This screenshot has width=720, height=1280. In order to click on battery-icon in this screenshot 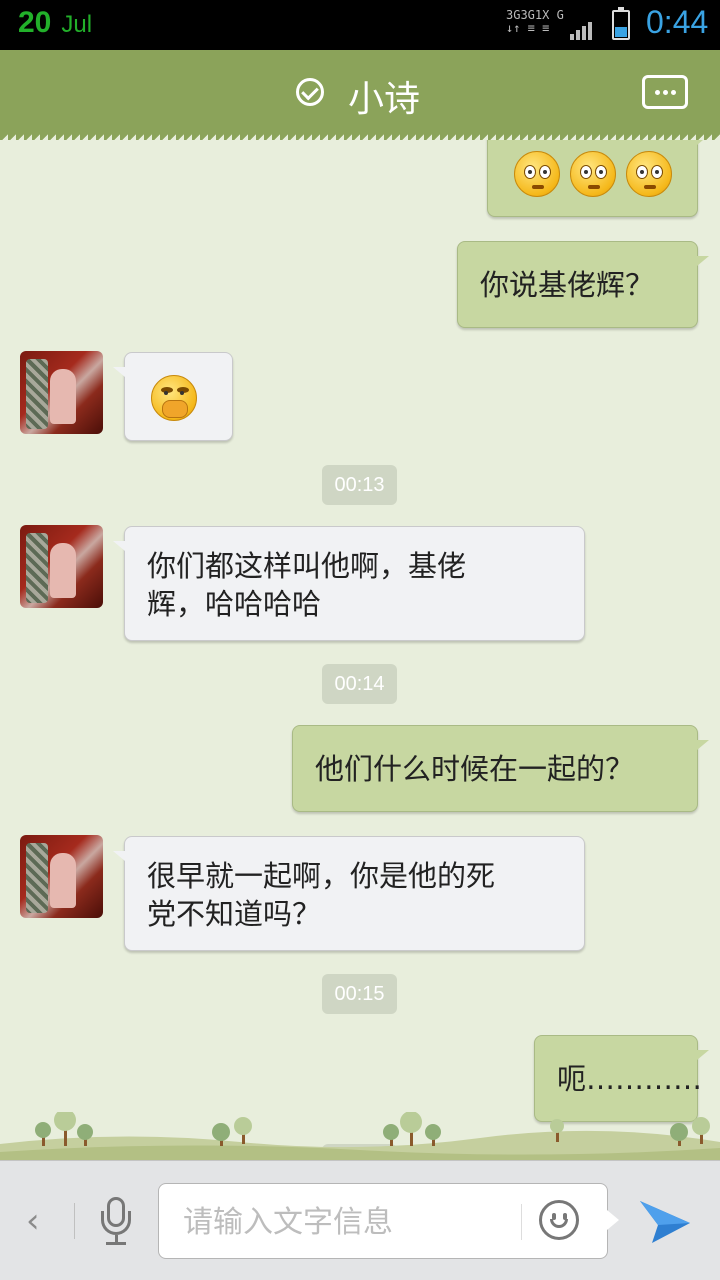, I will do `click(621, 23)`.